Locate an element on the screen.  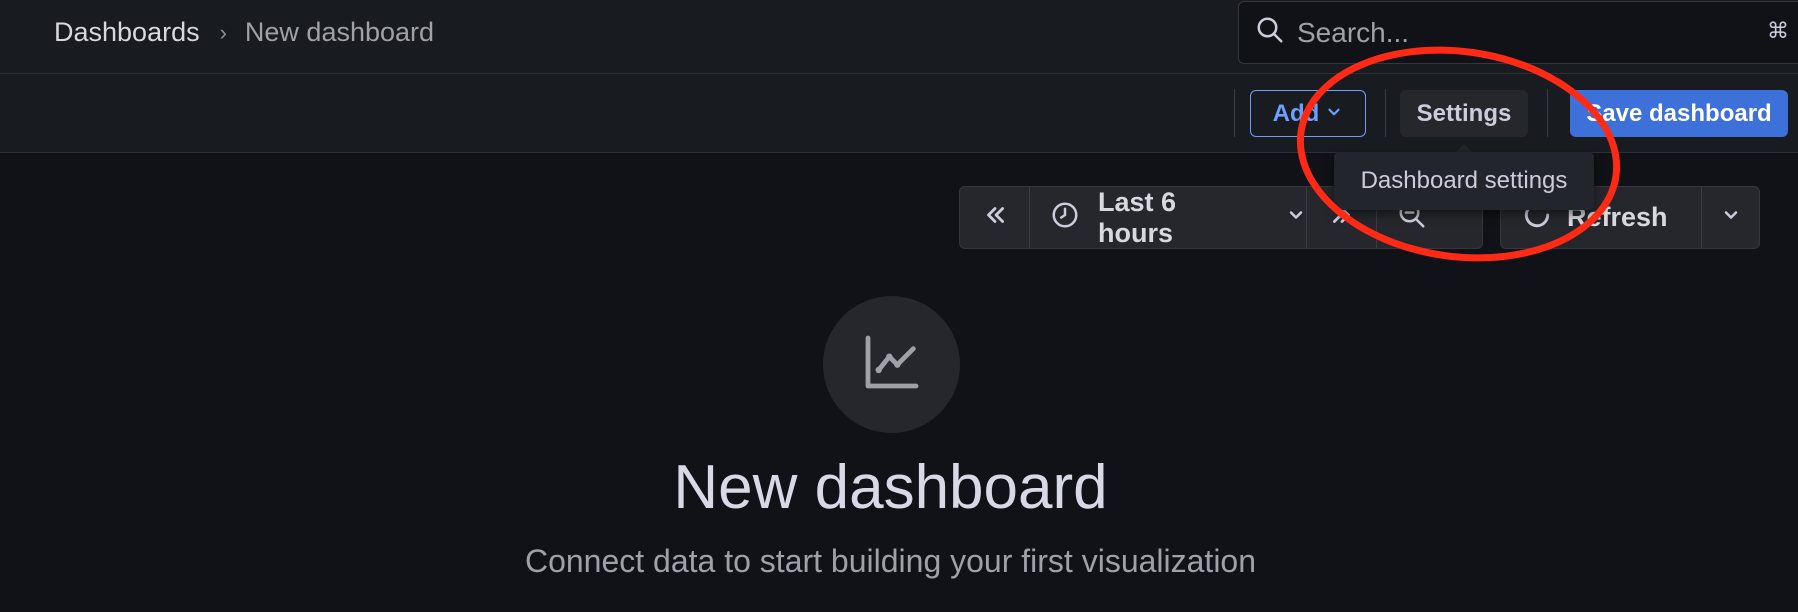
clock-icon is located at coordinates (1065, 217).